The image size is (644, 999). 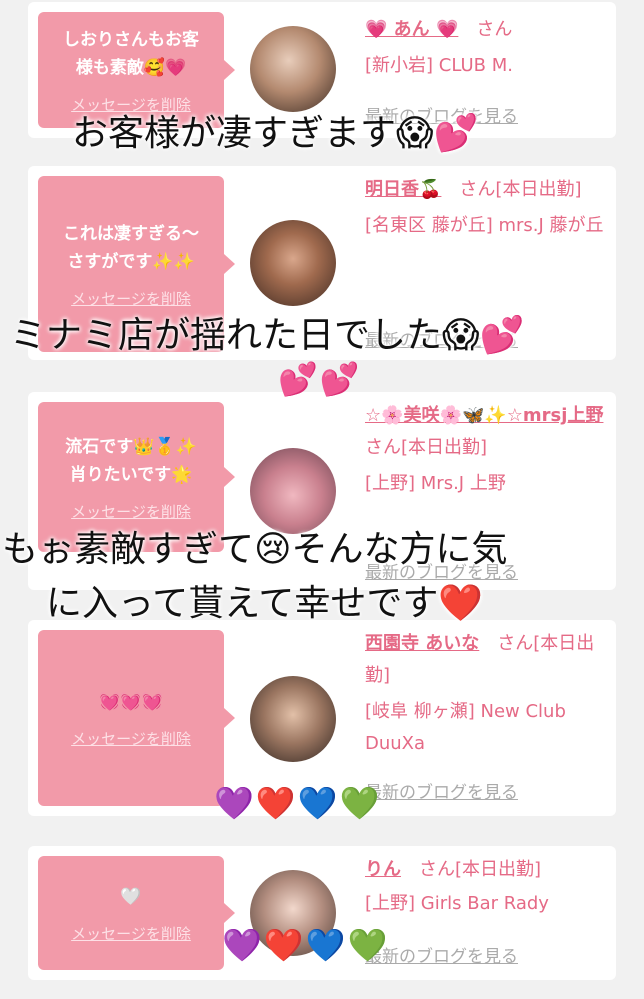 What do you see at coordinates (136, 718) in the screenshot?
I see `message-bubble: 💓💓💓 メッセージを削除` at bounding box center [136, 718].